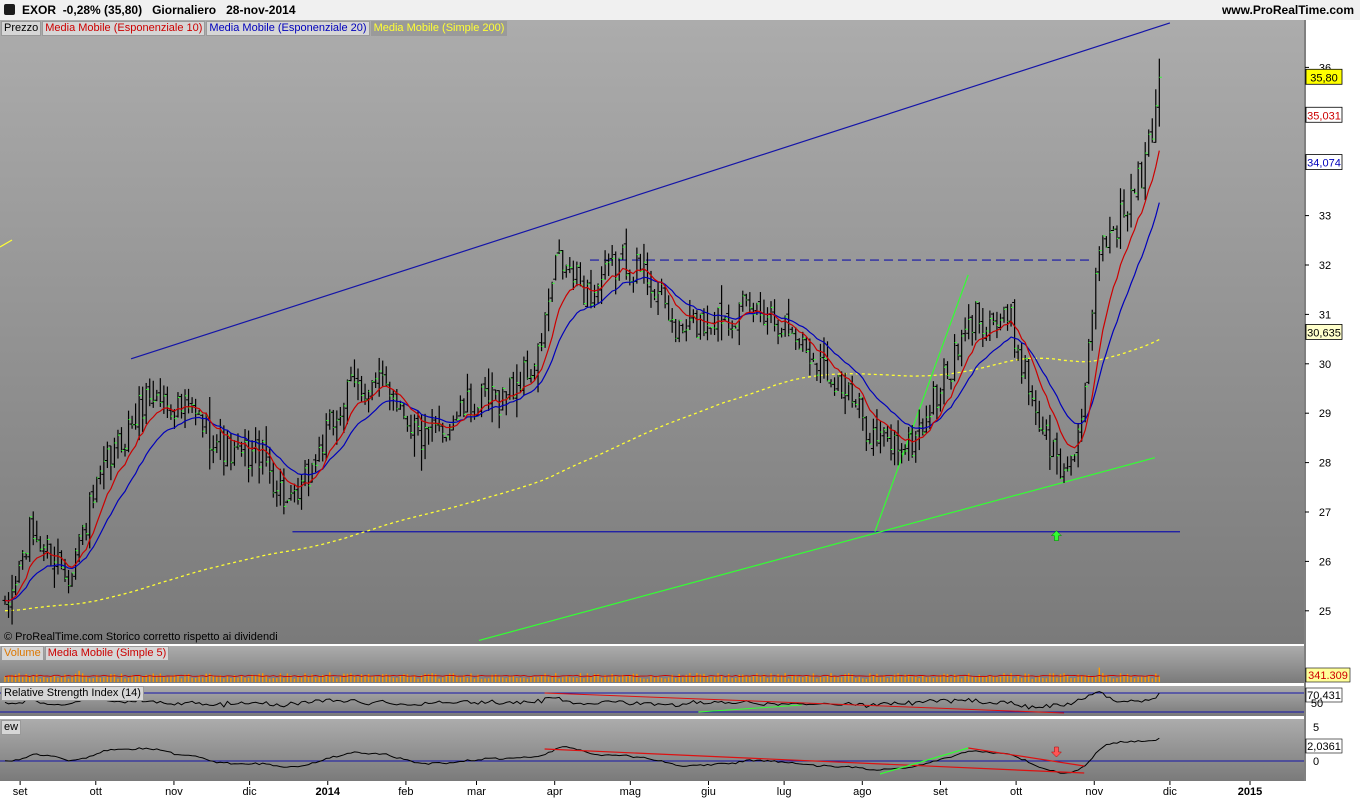 Image resolution: width=1360 pixels, height=800 pixels. Describe the element at coordinates (630, 792) in the screenshot. I see `x-tick-label: mag` at that location.